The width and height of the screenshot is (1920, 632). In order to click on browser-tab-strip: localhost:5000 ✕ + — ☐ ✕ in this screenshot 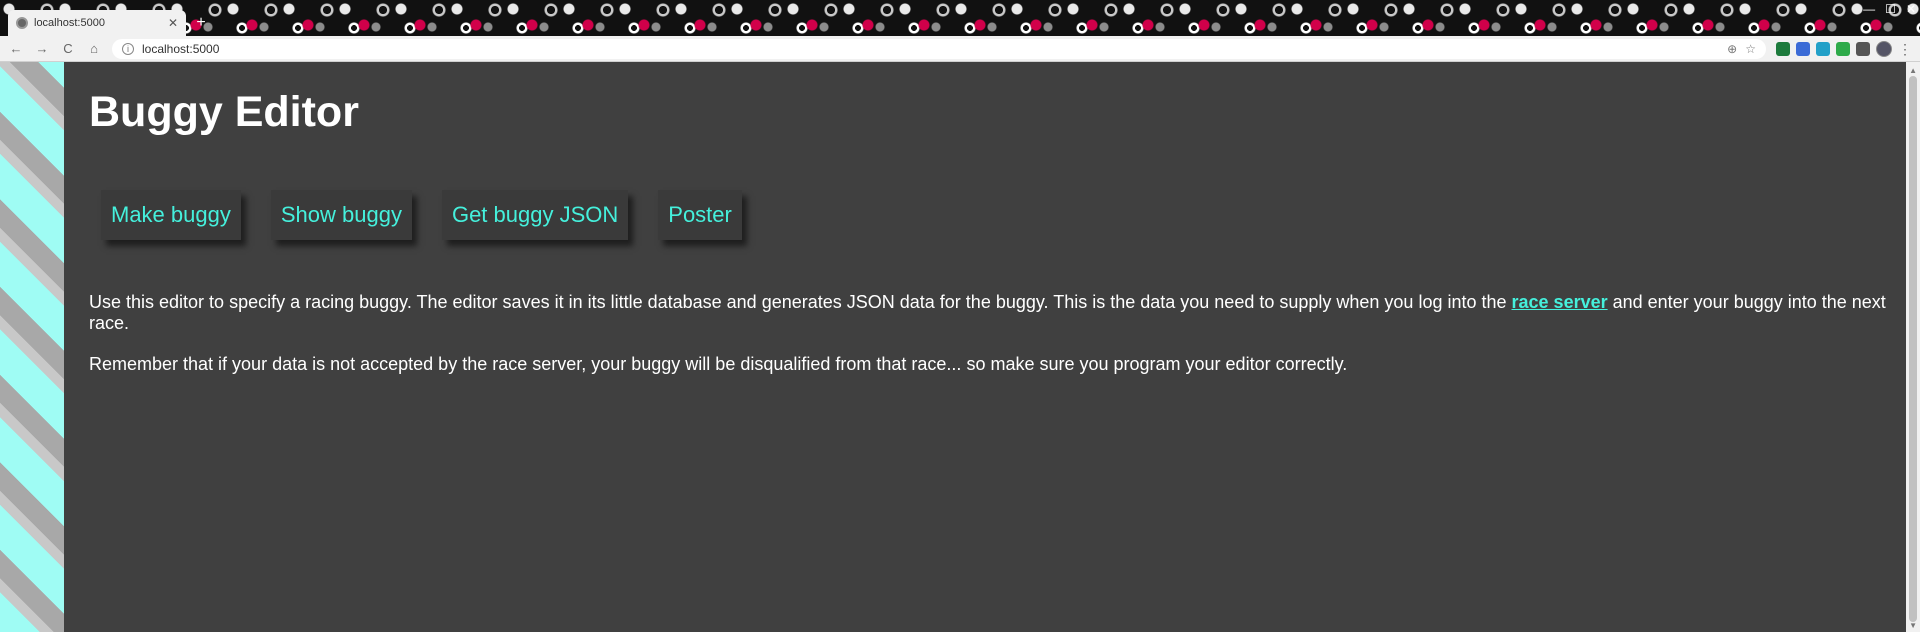, I will do `click(960, 18)`.